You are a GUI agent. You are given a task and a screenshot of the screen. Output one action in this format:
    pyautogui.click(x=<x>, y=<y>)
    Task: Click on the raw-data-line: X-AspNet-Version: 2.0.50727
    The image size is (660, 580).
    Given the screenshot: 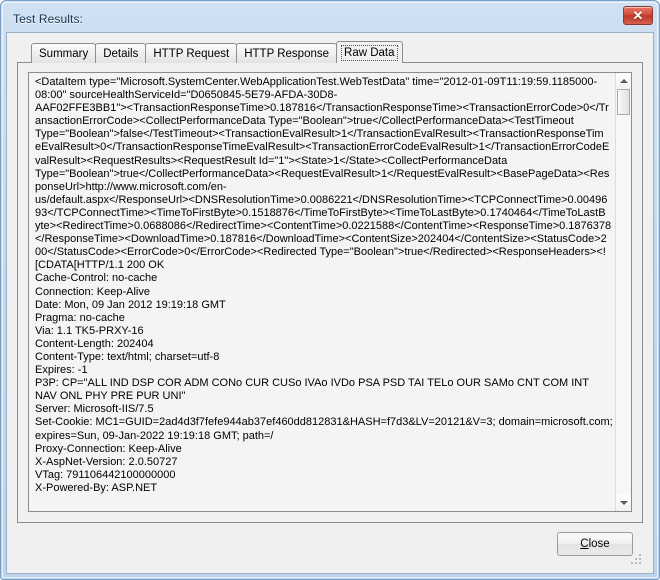 What is the action you would take?
    pyautogui.click(x=106, y=461)
    